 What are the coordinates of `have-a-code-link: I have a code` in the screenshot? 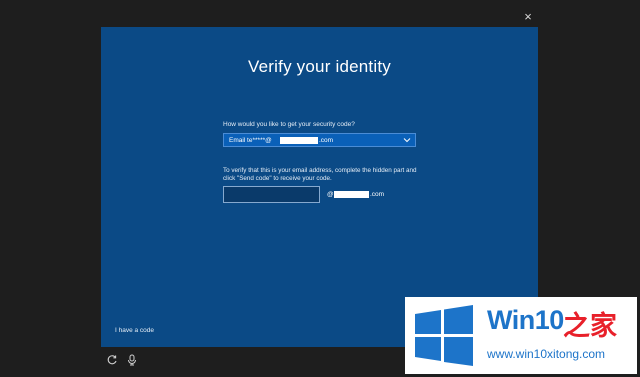 It's located at (134, 330).